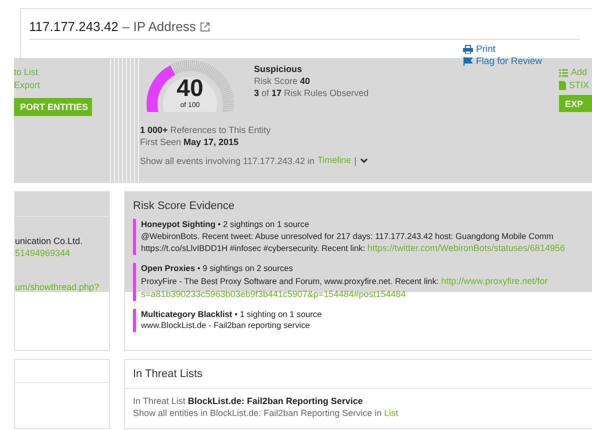 The height and width of the screenshot is (430, 592). I want to click on events-text: Show all events involving 117.177.243.42 in, so click(227, 160).